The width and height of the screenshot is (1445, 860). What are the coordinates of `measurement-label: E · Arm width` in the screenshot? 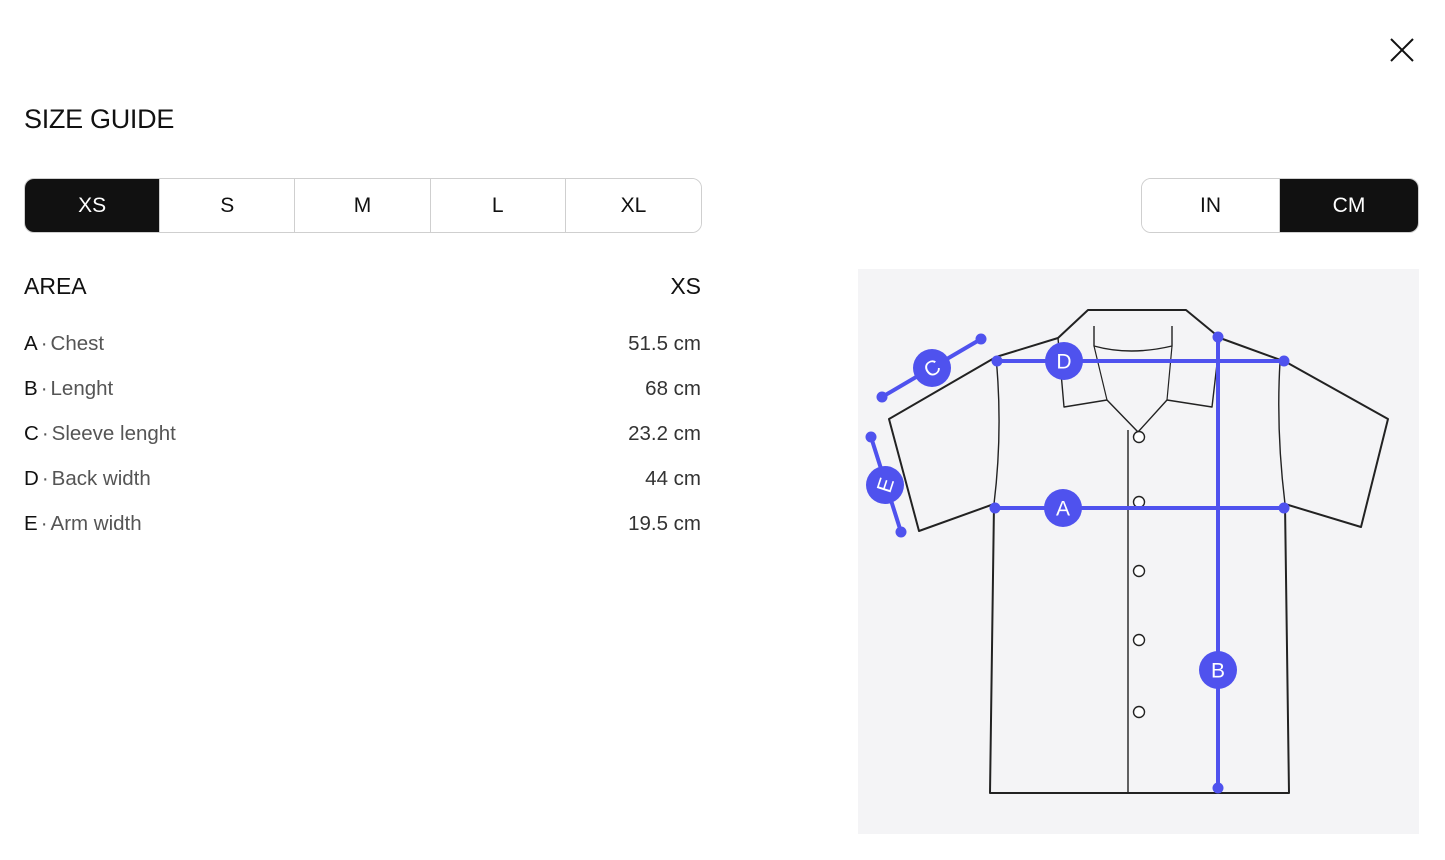 It's located at (83, 534).